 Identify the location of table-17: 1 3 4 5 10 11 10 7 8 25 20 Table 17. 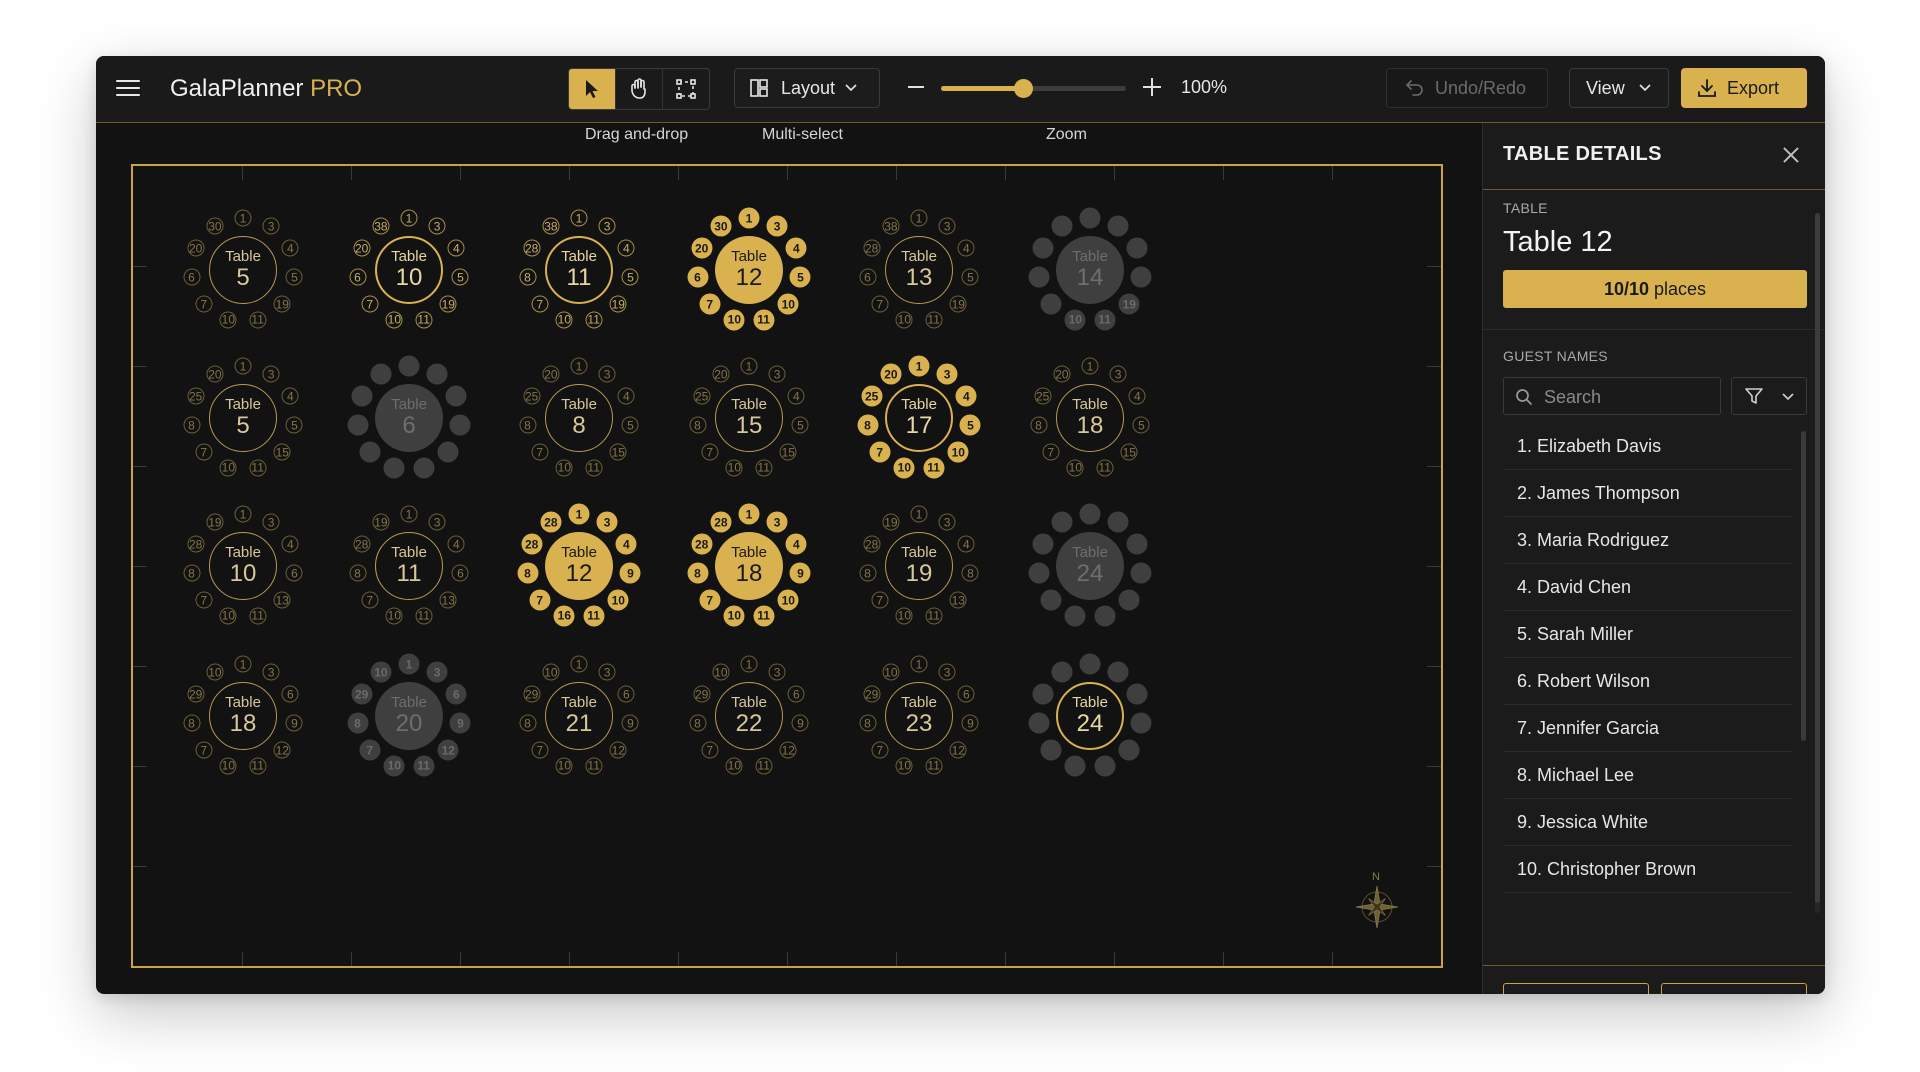
(919, 418).